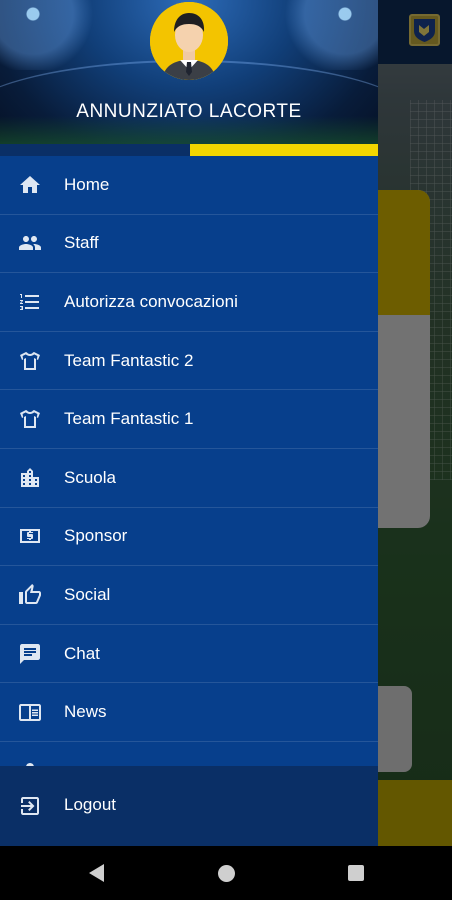 The height and width of the screenshot is (900, 452). What do you see at coordinates (189, 806) in the screenshot?
I see `logout-button: Logout` at bounding box center [189, 806].